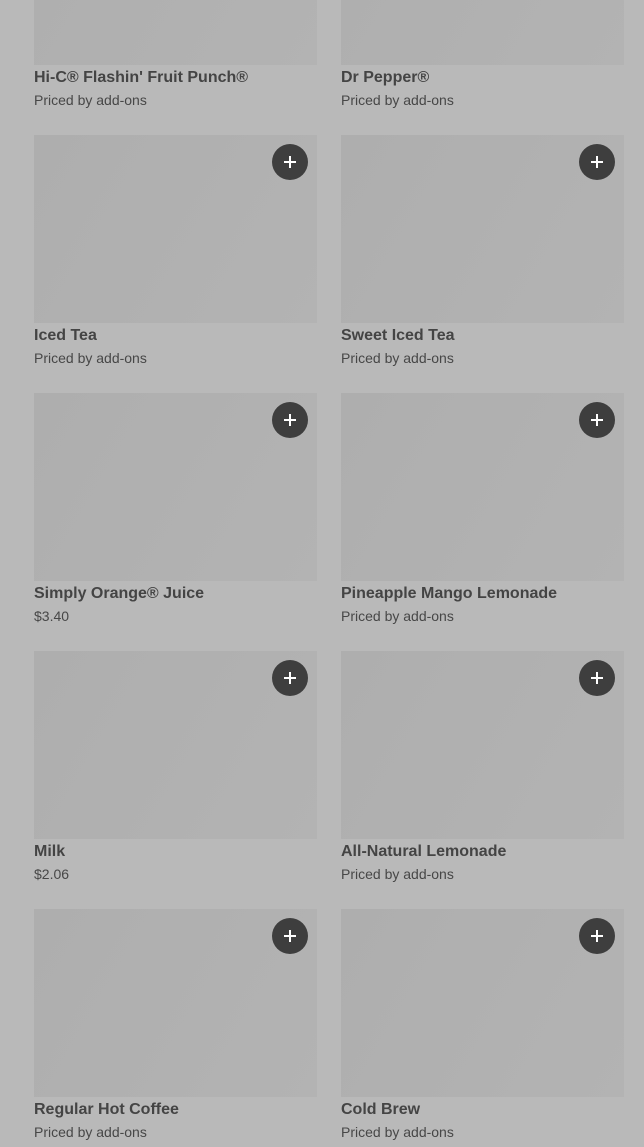  I want to click on item-name: Sweet Iced Tea, so click(398, 335).